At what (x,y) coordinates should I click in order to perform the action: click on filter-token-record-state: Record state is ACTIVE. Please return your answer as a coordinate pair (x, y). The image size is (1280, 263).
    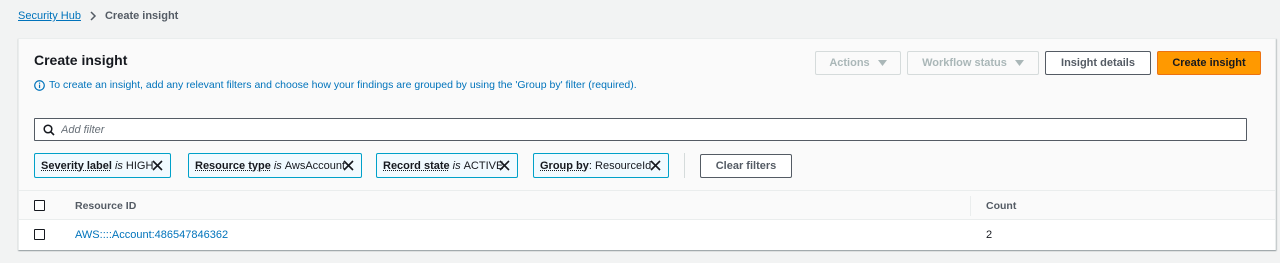
    Looking at the image, I should click on (447, 165).